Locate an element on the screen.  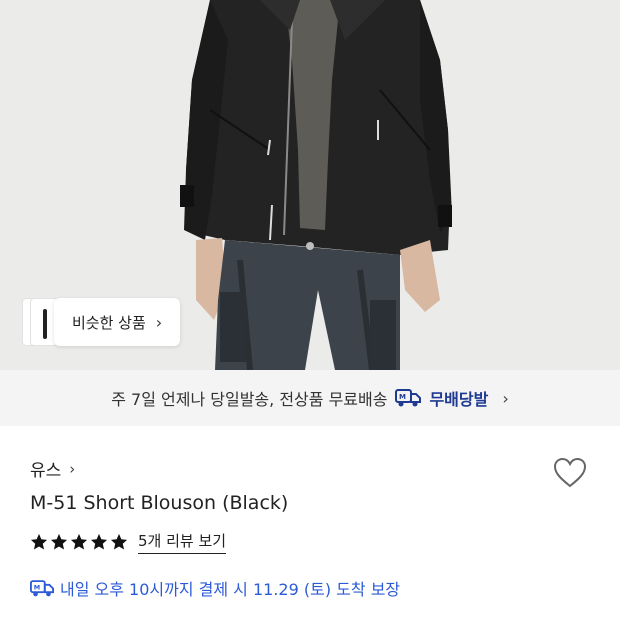
similar-products-pill: 비슷한 상품 › is located at coordinates (117, 322).